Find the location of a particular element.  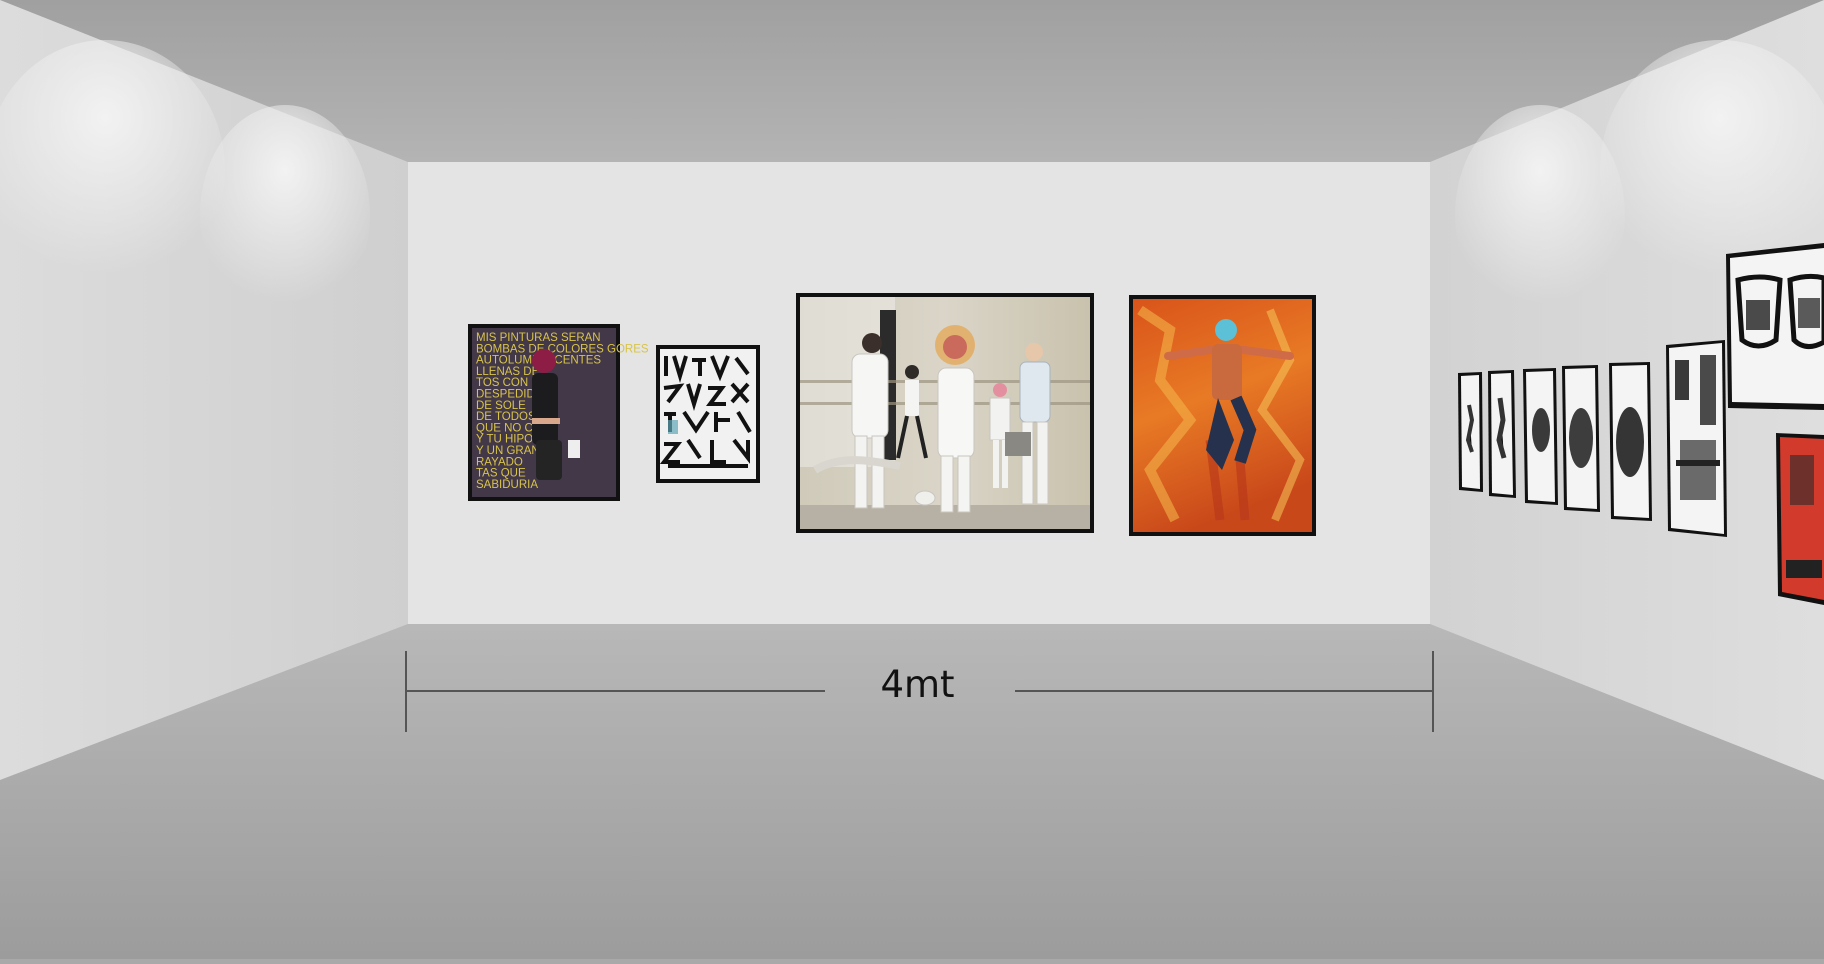

figure-masked-head is located at coordinates (1226, 330).